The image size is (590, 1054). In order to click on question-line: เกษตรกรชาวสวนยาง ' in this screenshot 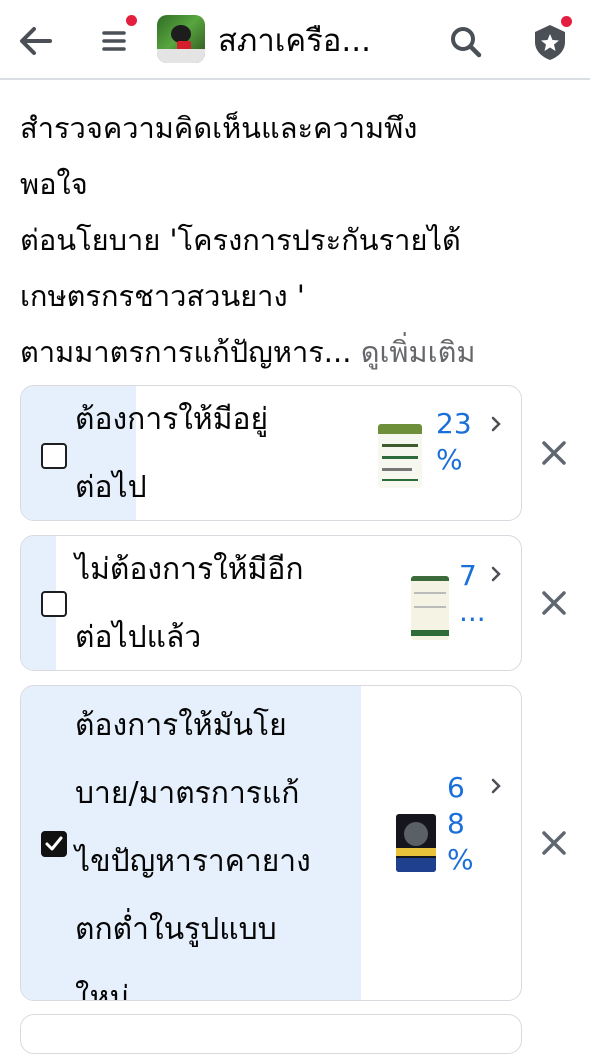, I will do `click(162, 296)`.